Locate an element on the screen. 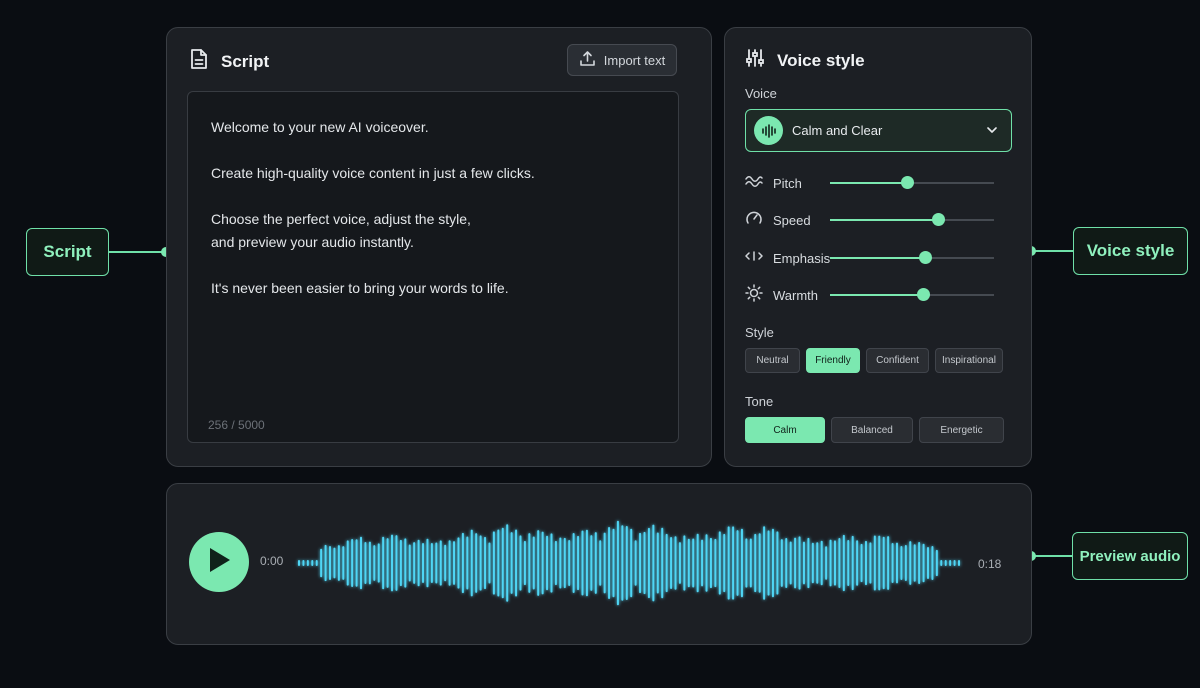  slider-label: Speed is located at coordinates (792, 220).